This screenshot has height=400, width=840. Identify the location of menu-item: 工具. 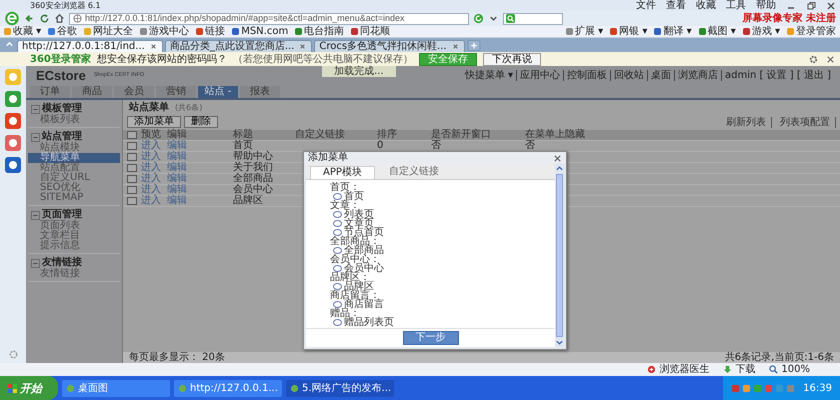
(736, 5).